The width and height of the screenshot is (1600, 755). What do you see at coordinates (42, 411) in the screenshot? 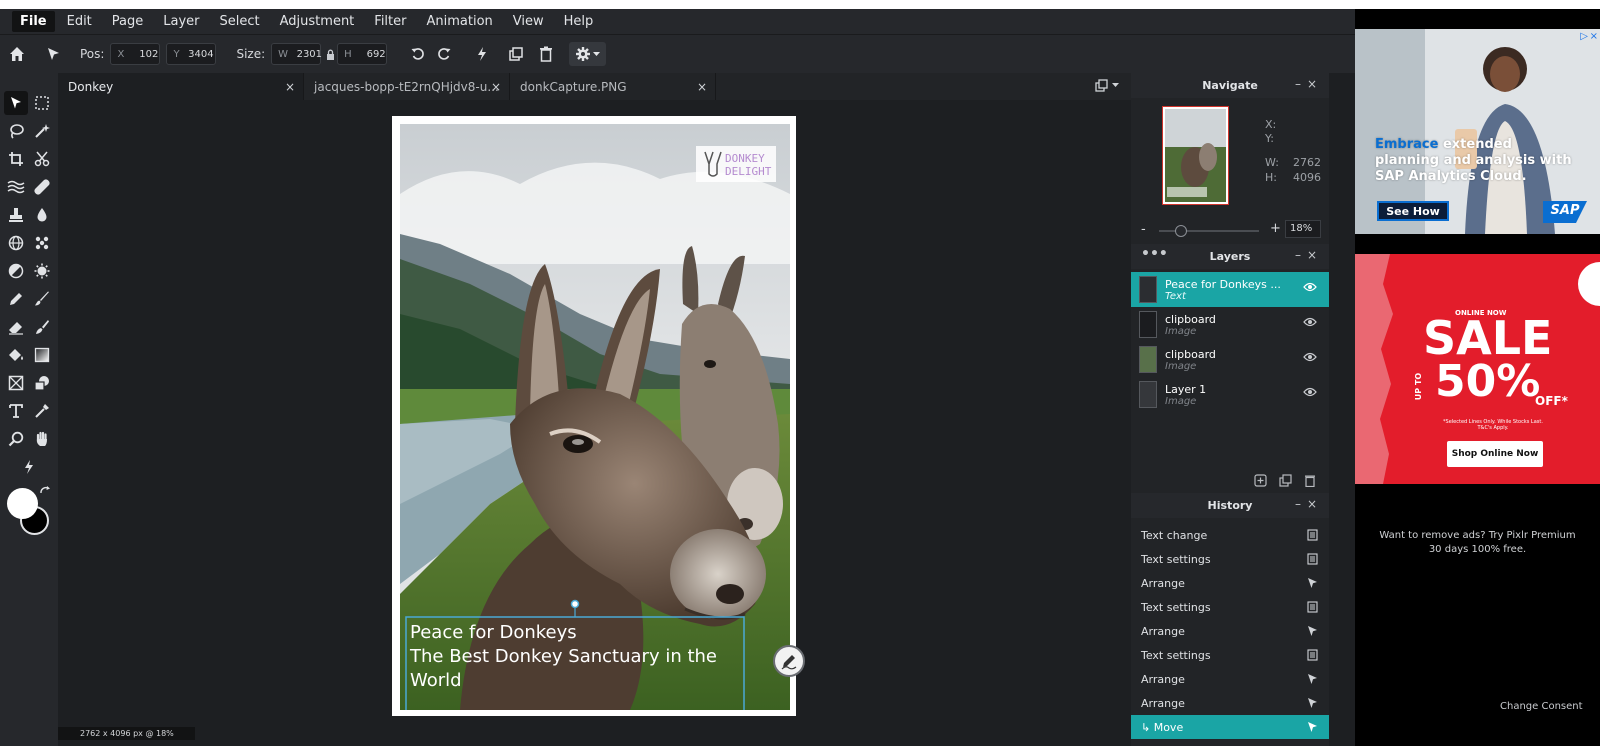
I see `eyedropper-icon` at bounding box center [42, 411].